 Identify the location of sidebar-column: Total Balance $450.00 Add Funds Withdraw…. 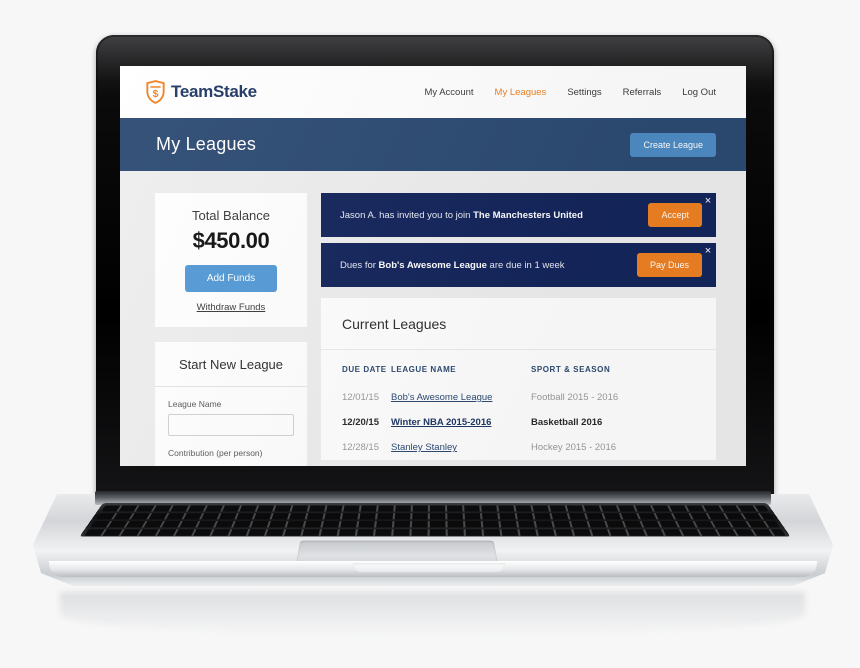
(231, 329).